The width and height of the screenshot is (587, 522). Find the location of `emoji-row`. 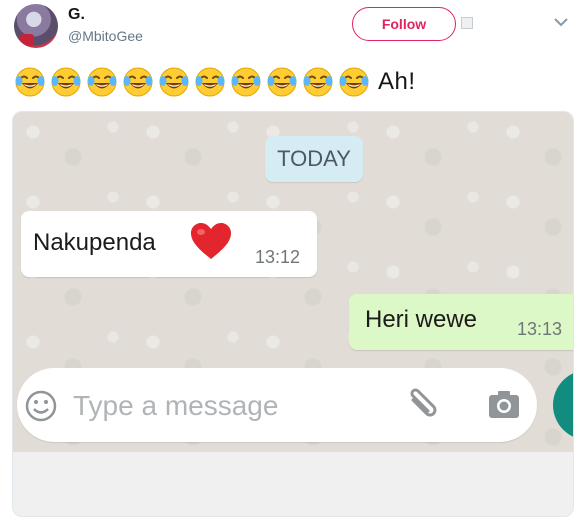

emoji-row is located at coordinates (192, 82).